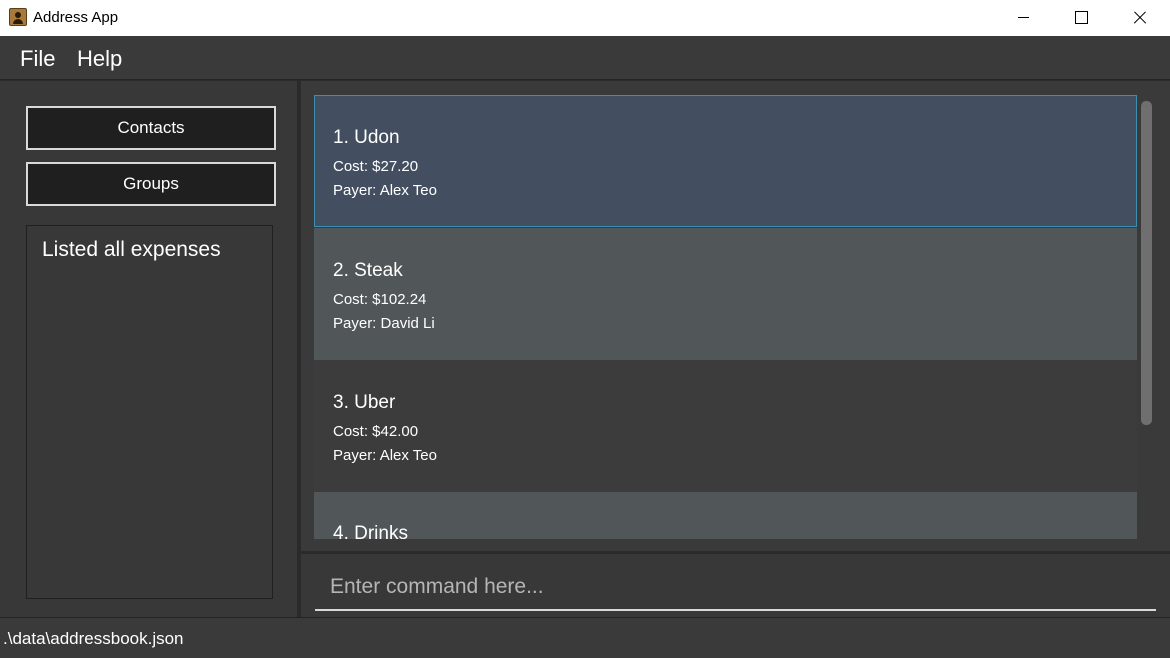  I want to click on expense-cost: Cost: $27.20, so click(376, 166).